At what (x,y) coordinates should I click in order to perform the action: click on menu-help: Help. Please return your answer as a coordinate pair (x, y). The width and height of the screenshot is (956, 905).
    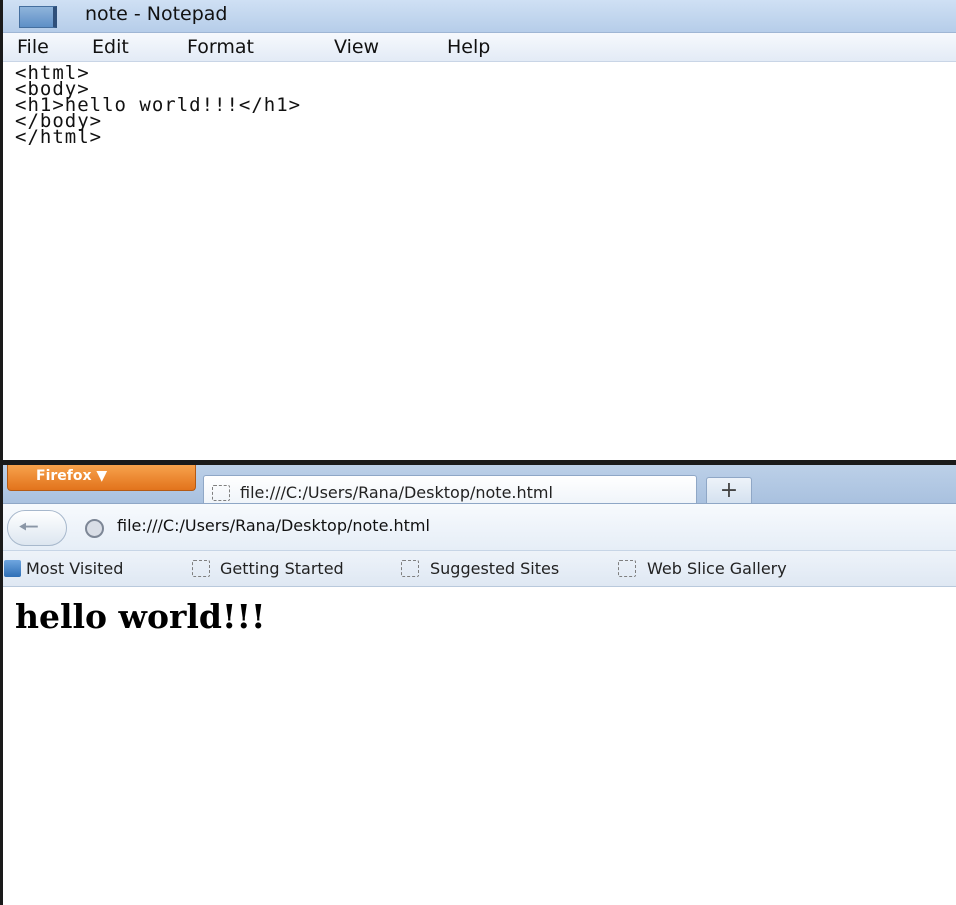
    Looking at the image, I should click on (468, 47).